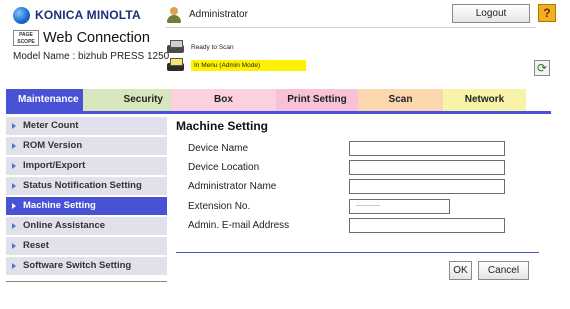 This screenshot has height=309, width=570. Describe the element at coordinates (59, 205) in the screenshot. I see `sidebar-item-label: Machine Setting` at that location.